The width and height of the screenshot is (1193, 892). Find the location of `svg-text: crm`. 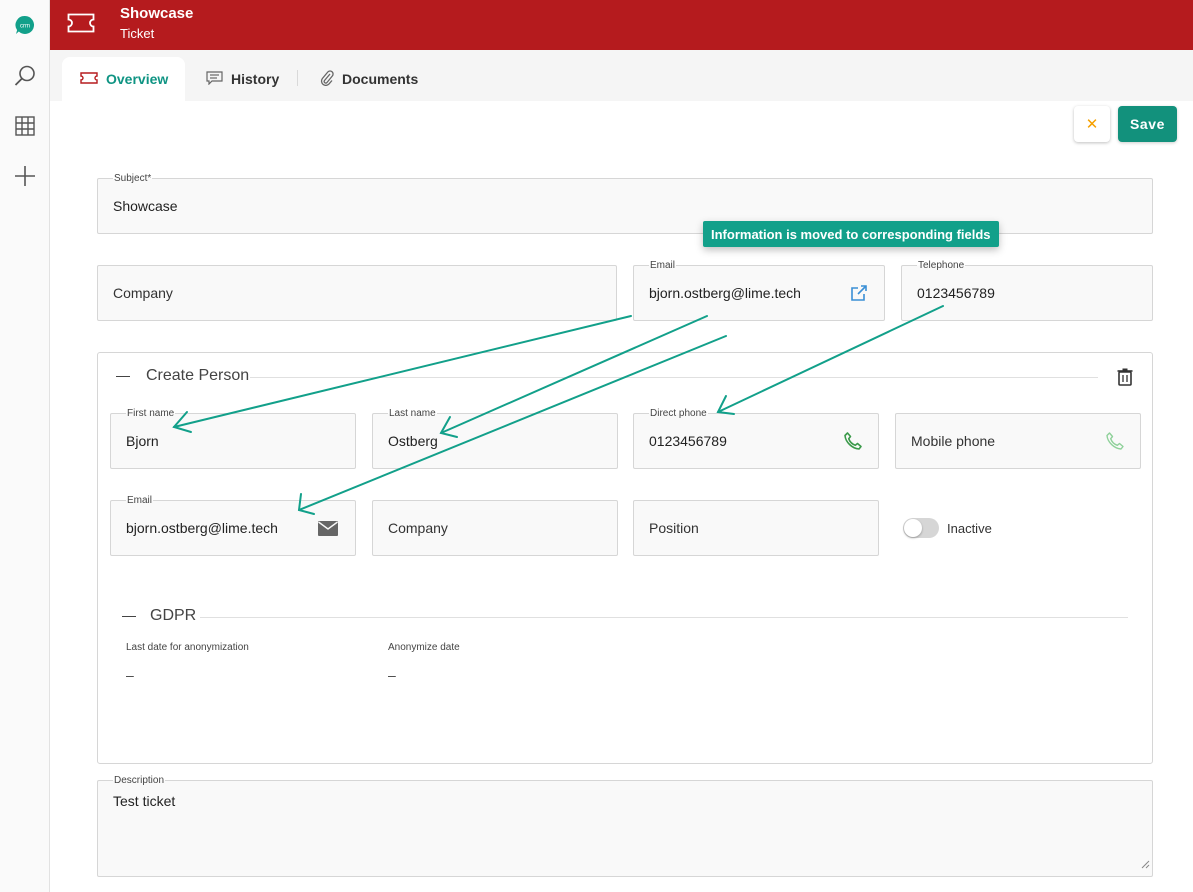

svg-text: crm is located at coordinates (25, 27).